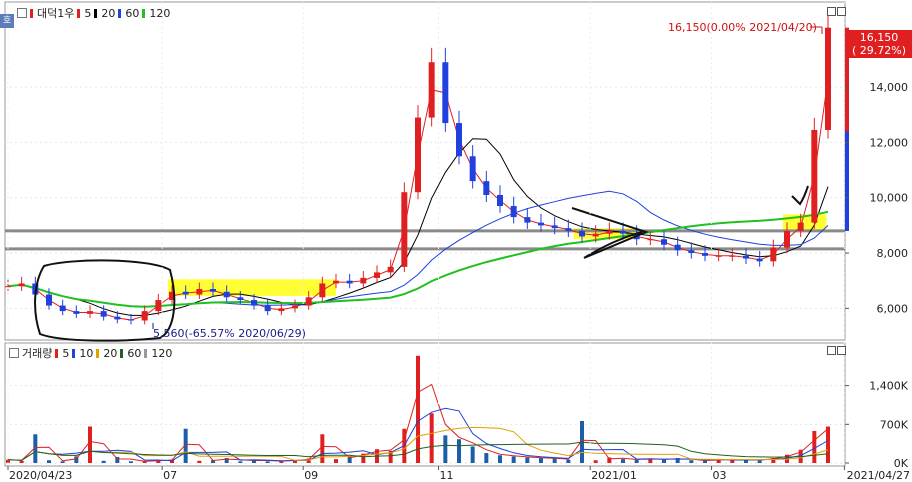  What do you see at coordinates (893, 308) in the screenshot?
I see `price-tick-label: 6,000` at bounding box center [893, 308].